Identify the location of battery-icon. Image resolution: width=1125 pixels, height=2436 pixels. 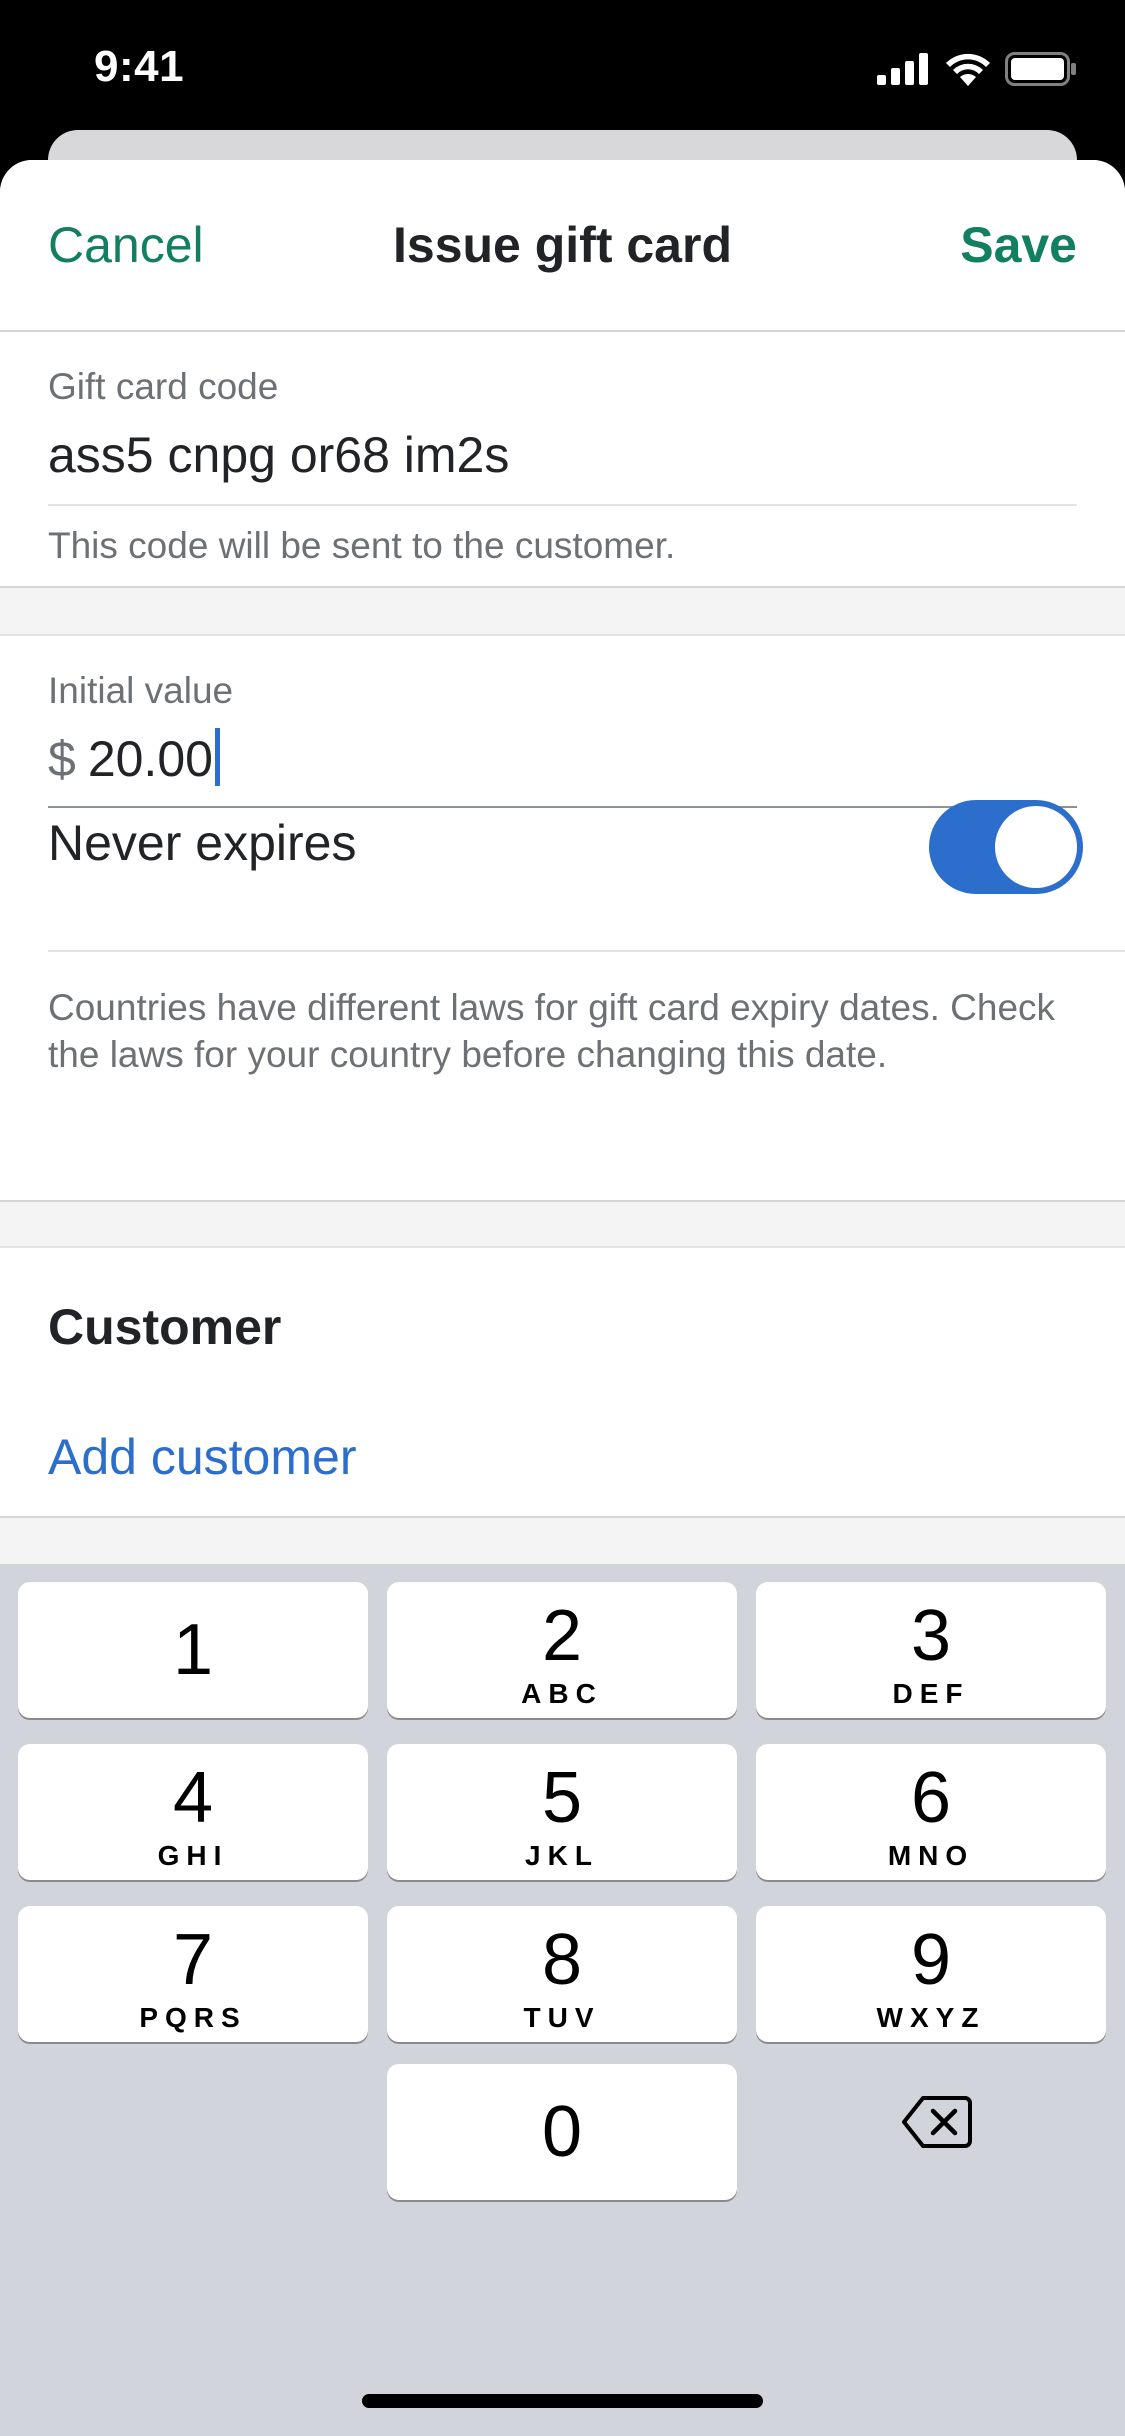
(1040, 69).